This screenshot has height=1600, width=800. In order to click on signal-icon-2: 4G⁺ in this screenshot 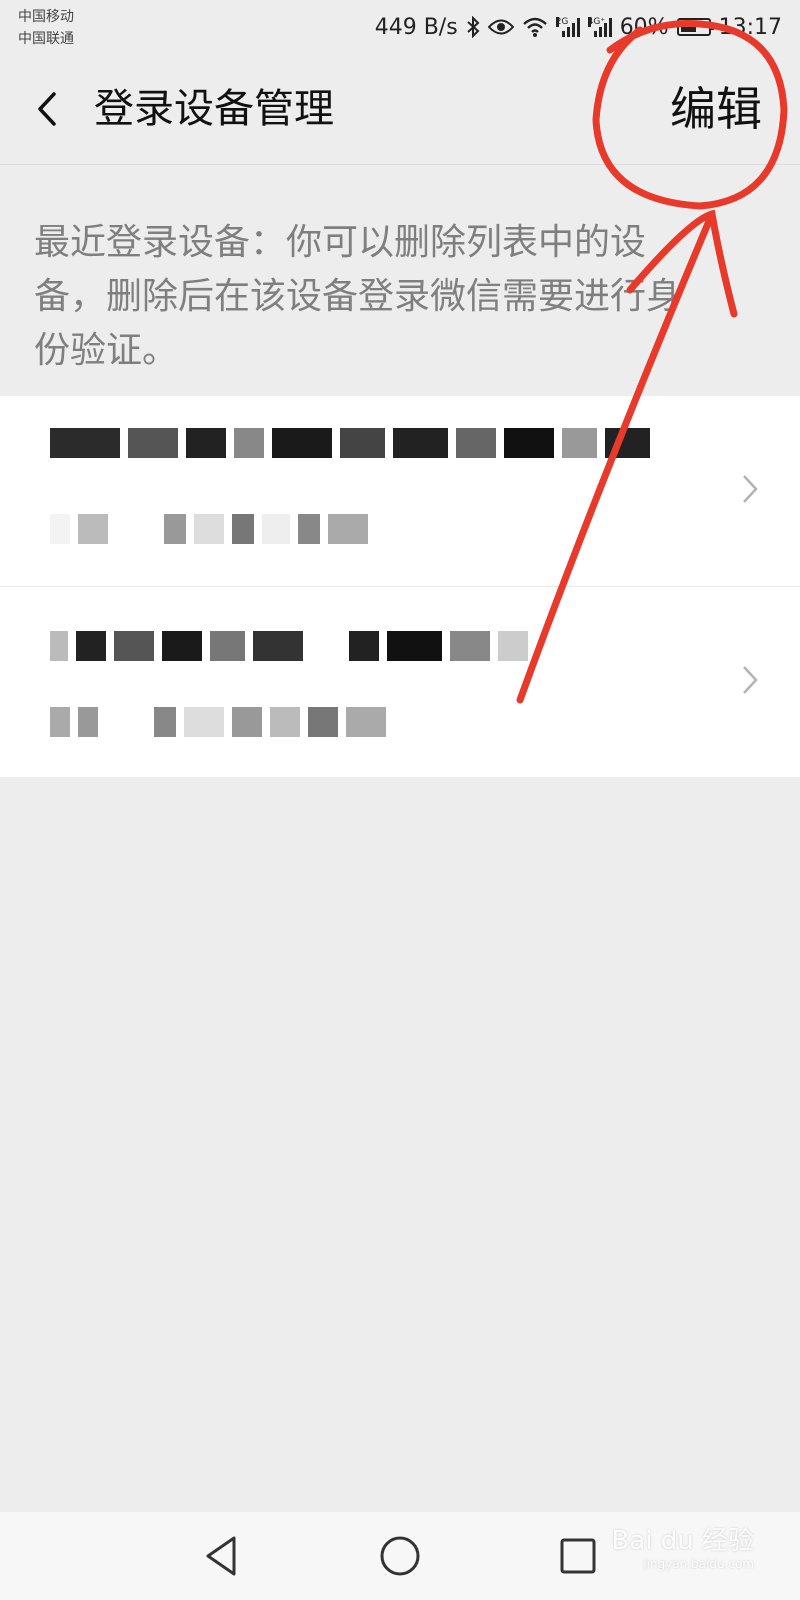, I will do `click(599, 27)`.